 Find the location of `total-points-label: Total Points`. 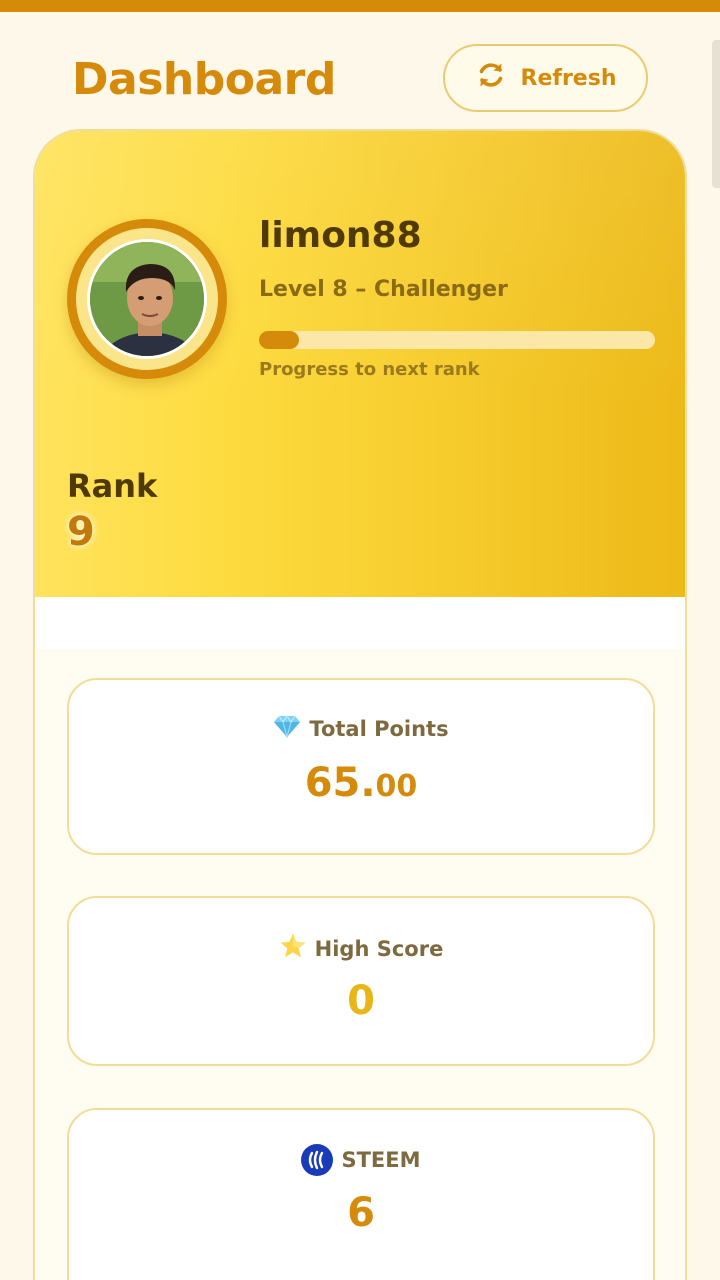

total-points-label: Total Points is located at coordinates (379, 728).